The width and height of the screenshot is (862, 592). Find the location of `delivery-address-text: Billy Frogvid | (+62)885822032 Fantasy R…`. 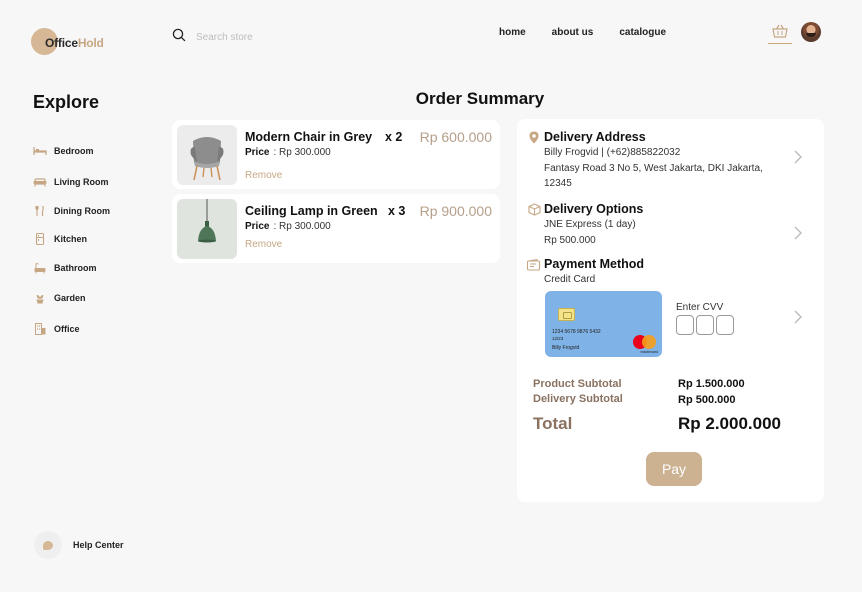

delivery-address-text: Billy Frogvid | (+62)885822032 Fantasy R… is located at coordinates (653, 168).